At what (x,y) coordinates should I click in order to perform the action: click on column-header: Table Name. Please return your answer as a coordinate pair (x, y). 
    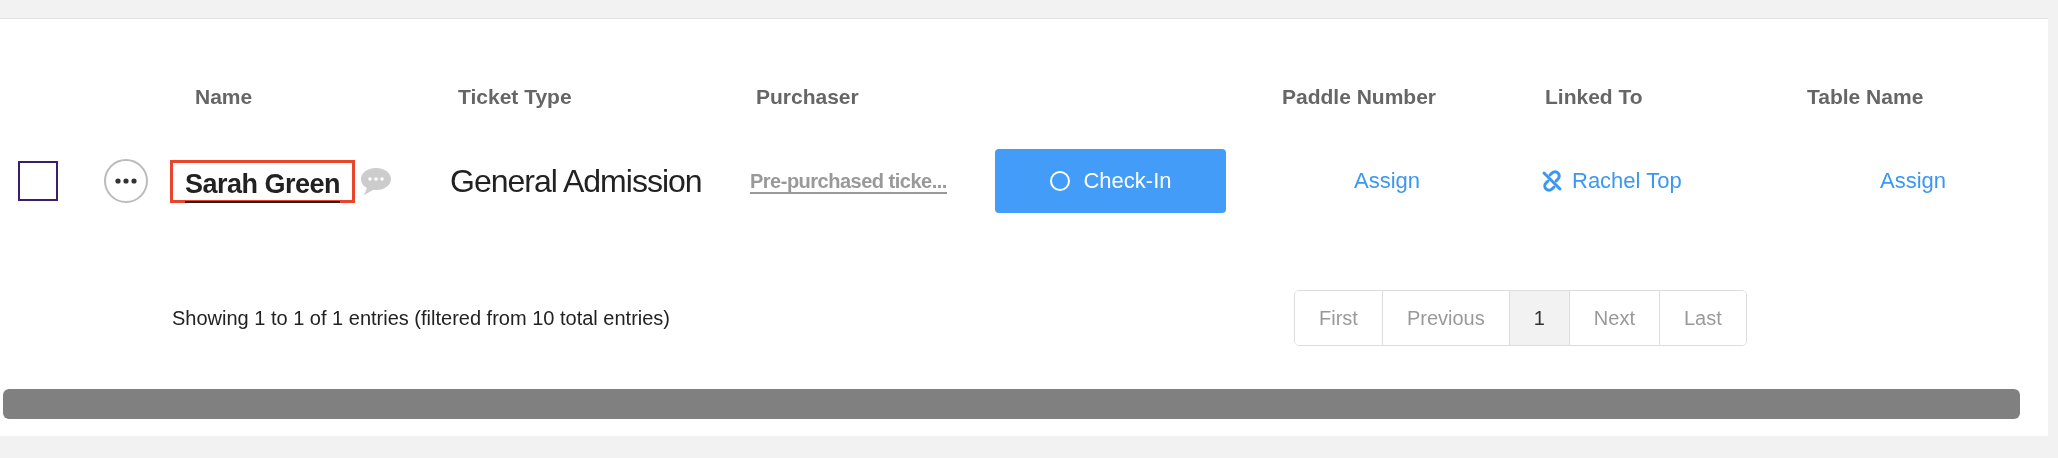
    Looking at the image, I should click on (1865, 97).